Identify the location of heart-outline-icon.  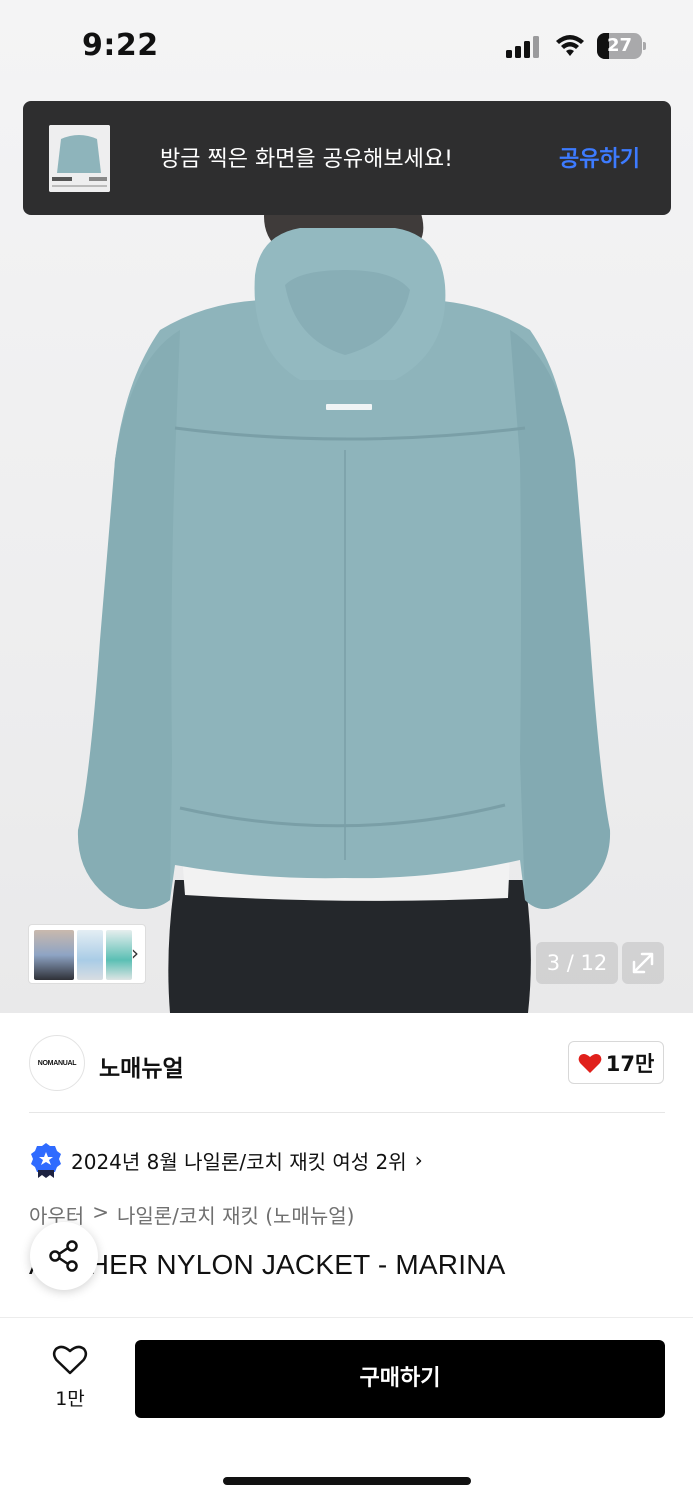
(70, 1360).